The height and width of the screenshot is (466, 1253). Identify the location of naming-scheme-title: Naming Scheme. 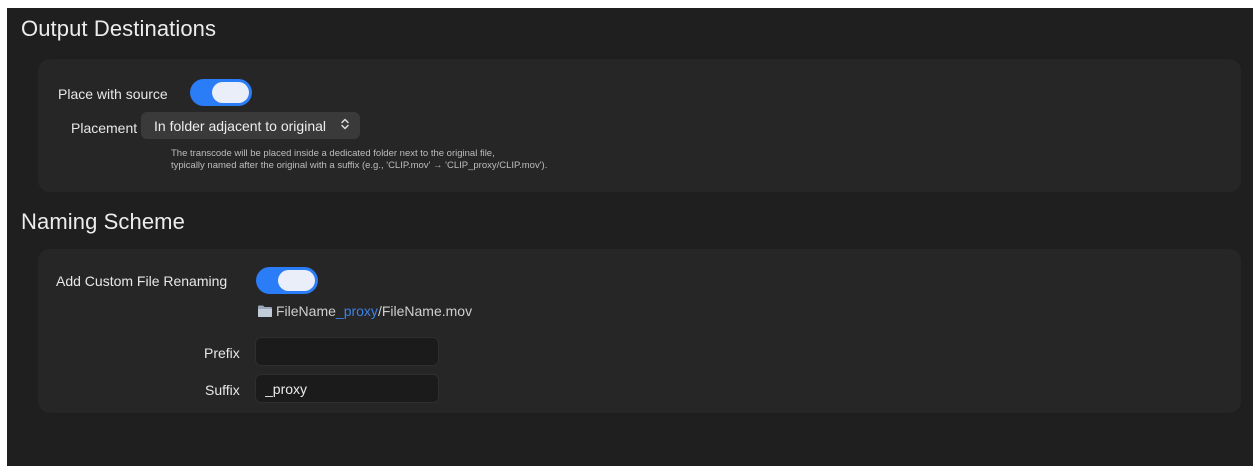
(103, 221).